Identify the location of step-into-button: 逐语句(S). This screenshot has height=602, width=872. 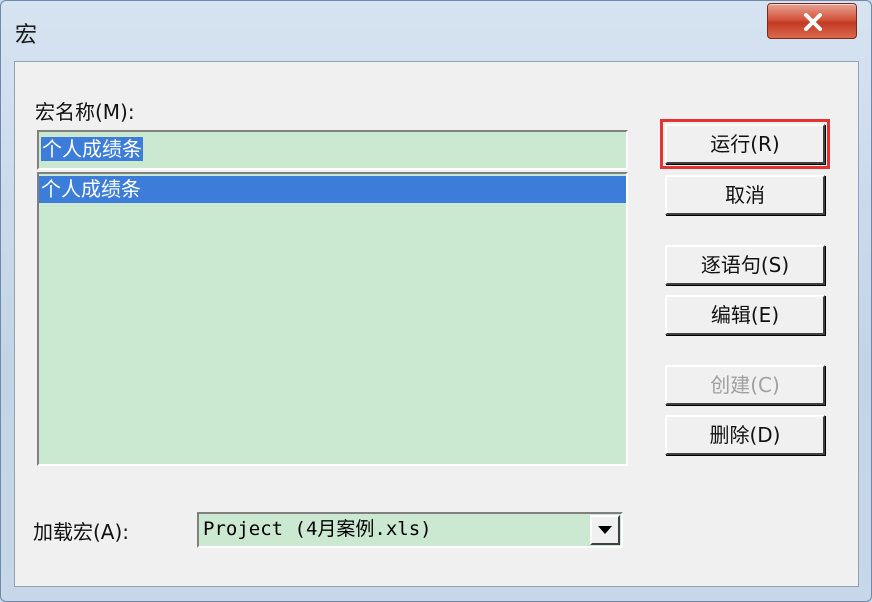
(745, 265).